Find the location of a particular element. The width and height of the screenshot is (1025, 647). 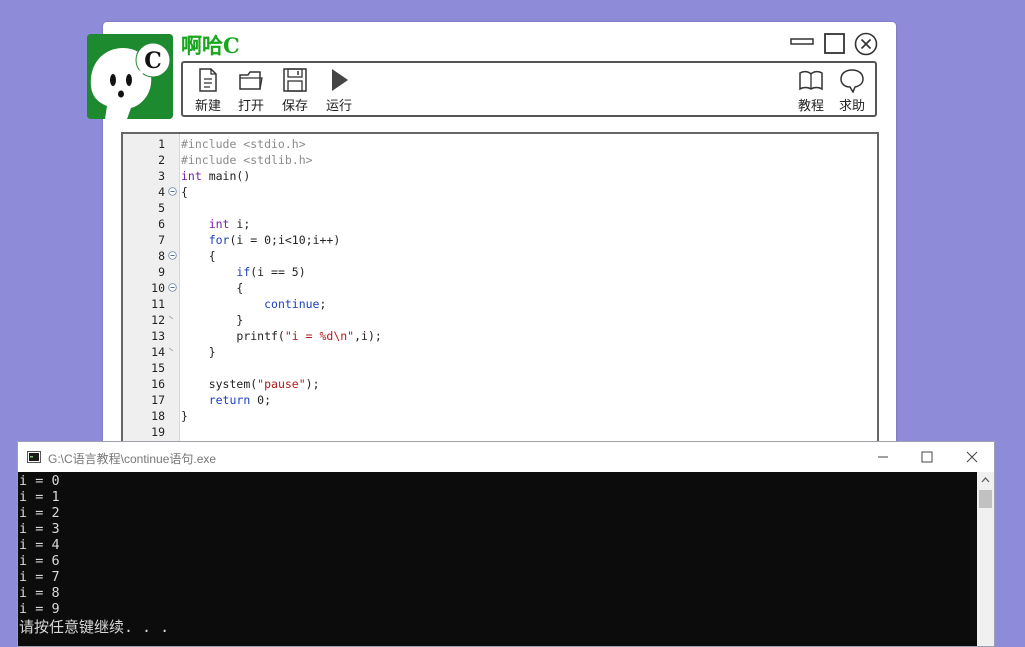

code-line: 13 printf("i = %d\n",i); is located at coordinates (500, 336).